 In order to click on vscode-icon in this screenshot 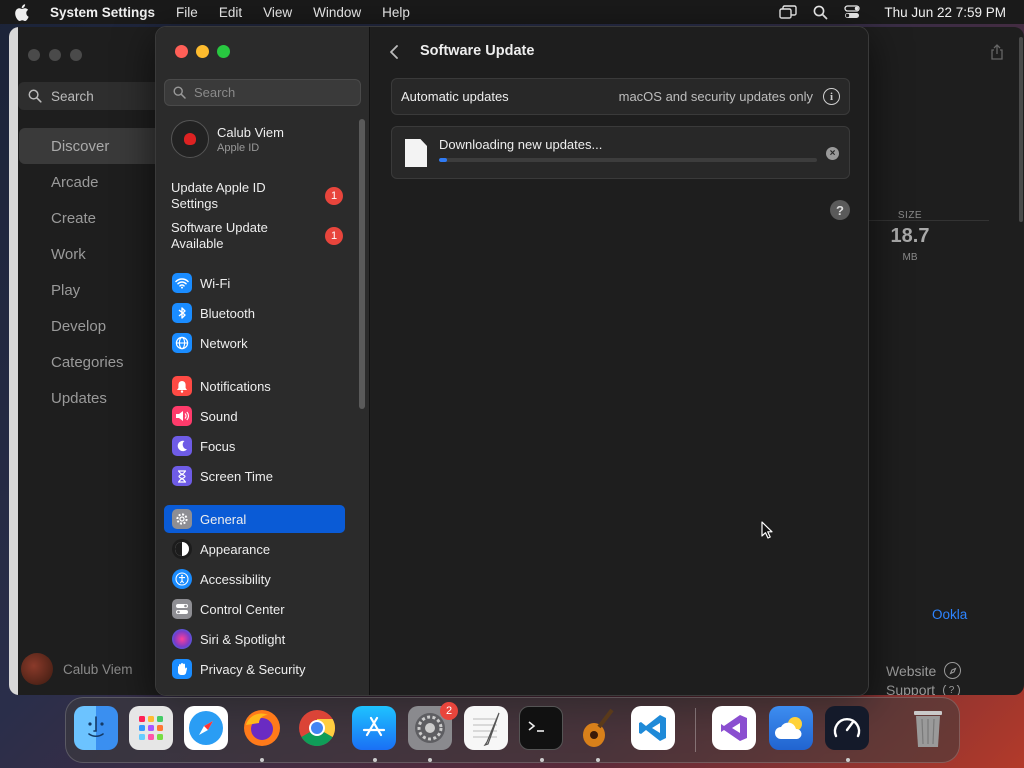, I will do `click(653, 728)`.